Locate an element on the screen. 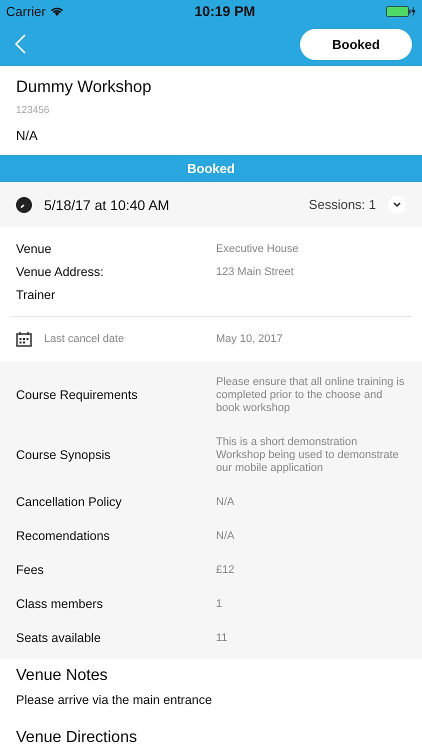 The image size is (422, 750). workshop-subtitle: N/A is located at coordinates (27, 135).